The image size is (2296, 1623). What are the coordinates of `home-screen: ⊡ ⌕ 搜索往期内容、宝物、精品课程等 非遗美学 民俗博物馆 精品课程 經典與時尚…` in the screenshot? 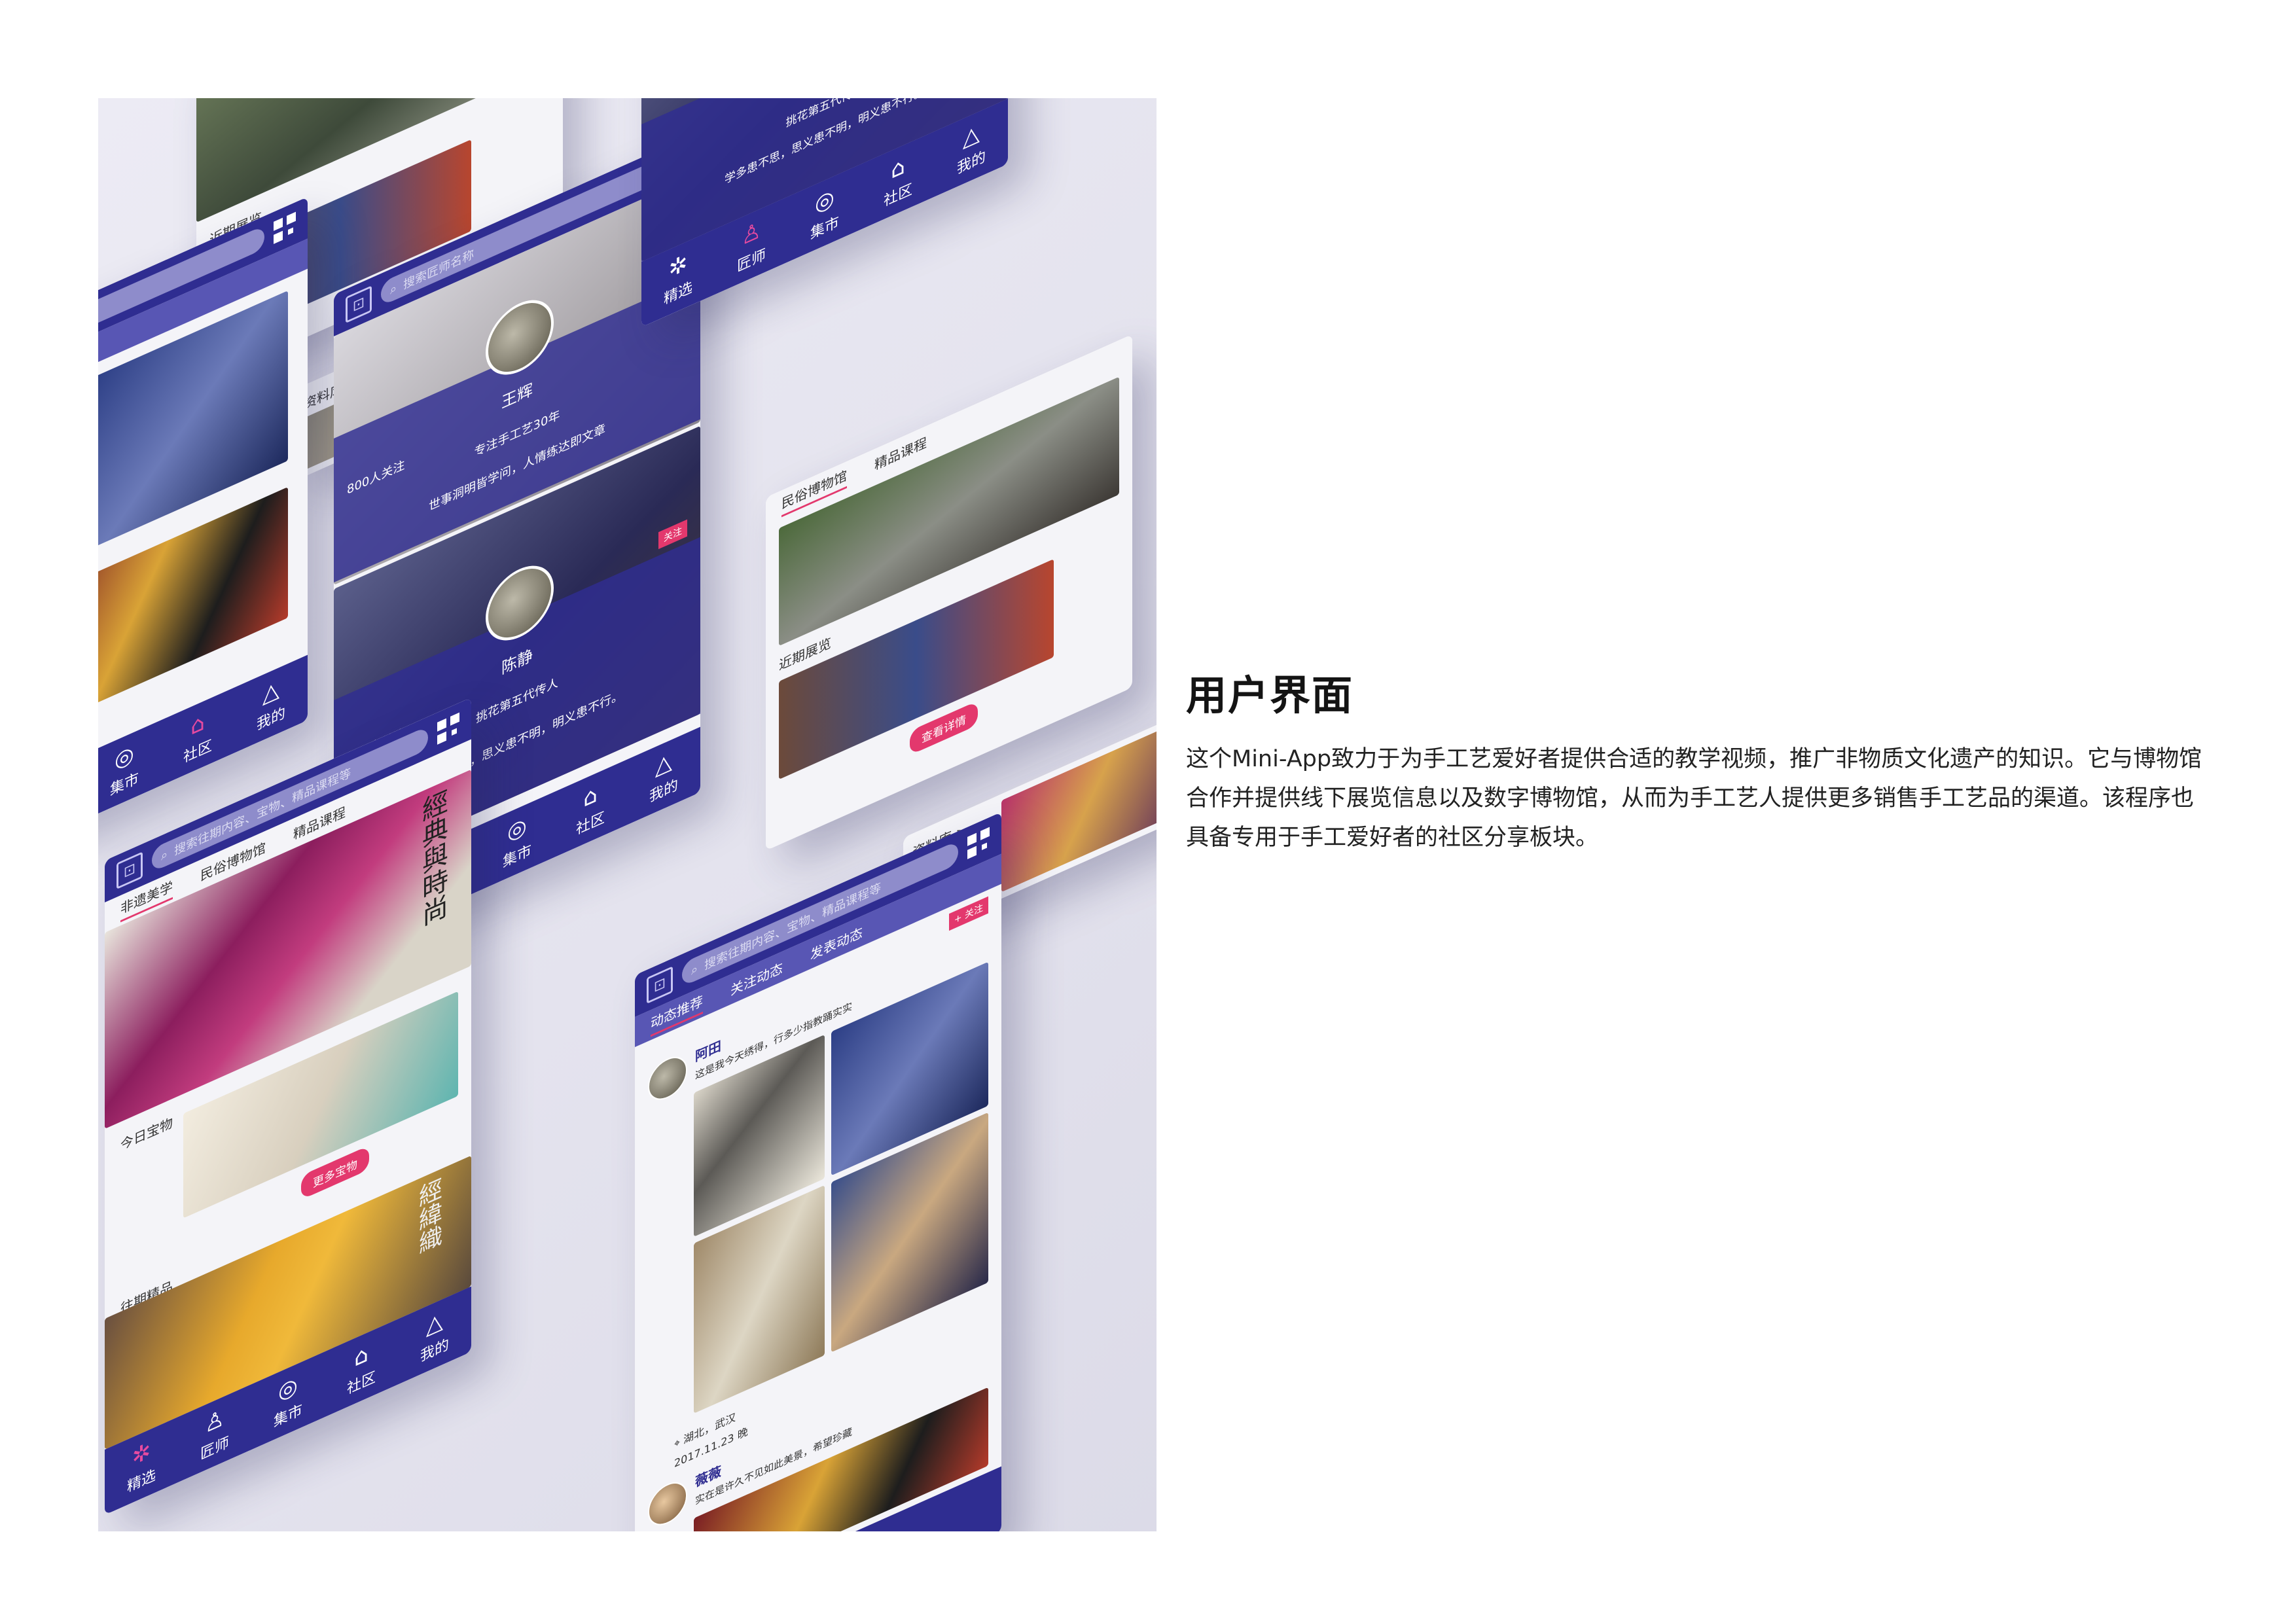 It's located at (288, 1106).